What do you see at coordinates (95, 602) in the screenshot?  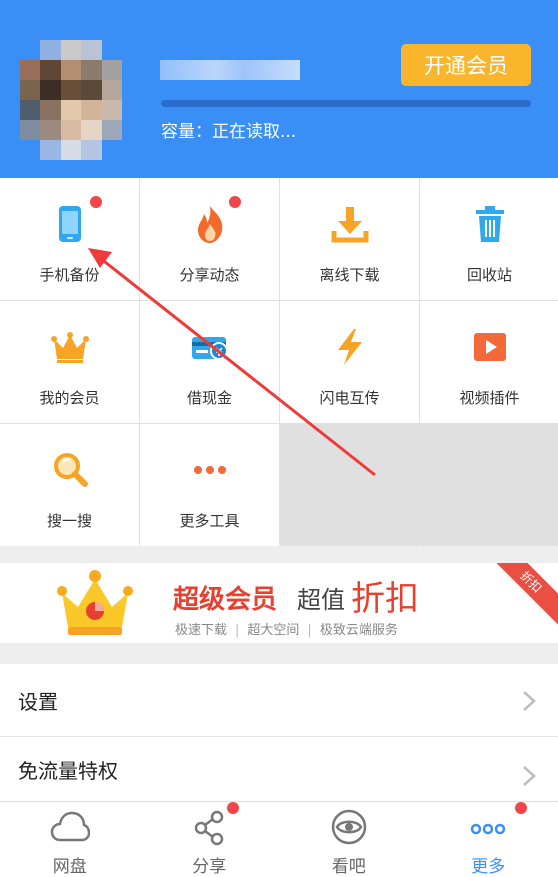 I see `banner-crown-icon` at bounding box center [95, 602].